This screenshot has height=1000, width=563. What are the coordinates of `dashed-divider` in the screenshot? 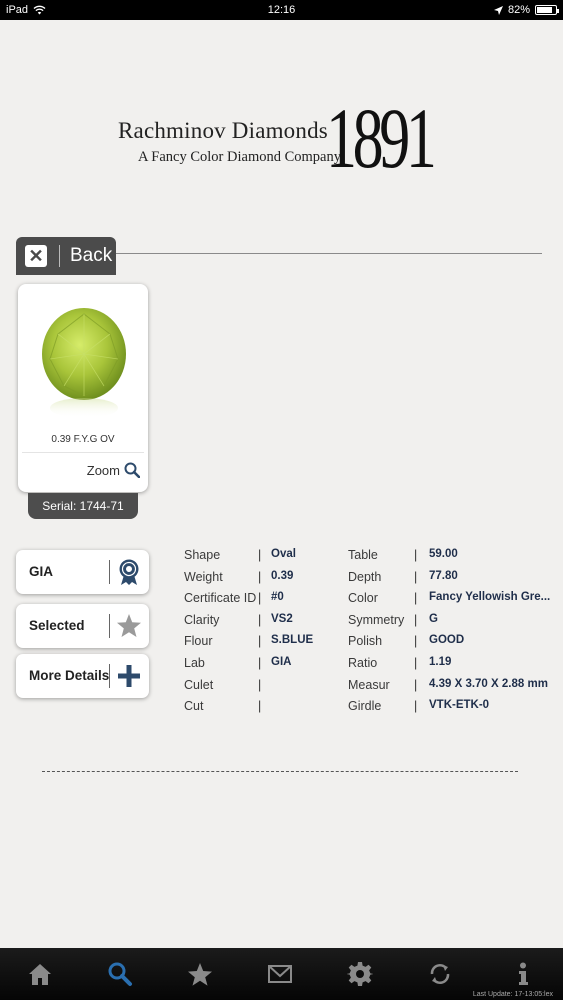 It's located at (280, 771).